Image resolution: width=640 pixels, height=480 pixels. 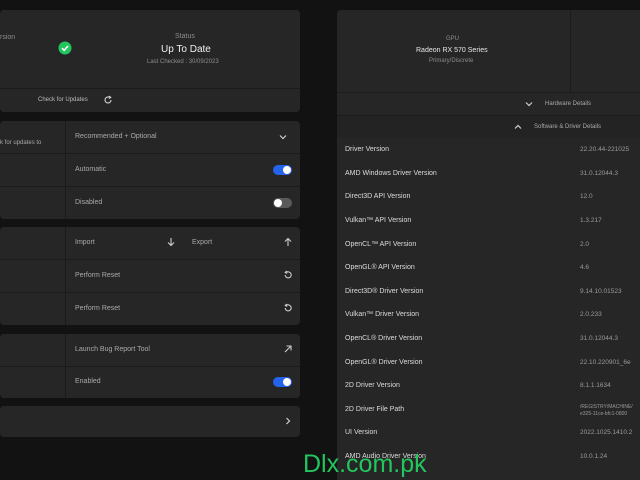 What do you see at coordinates (85, 242) in the screenshot?
I see `import-button: Import` at bounding box center [85, 242].